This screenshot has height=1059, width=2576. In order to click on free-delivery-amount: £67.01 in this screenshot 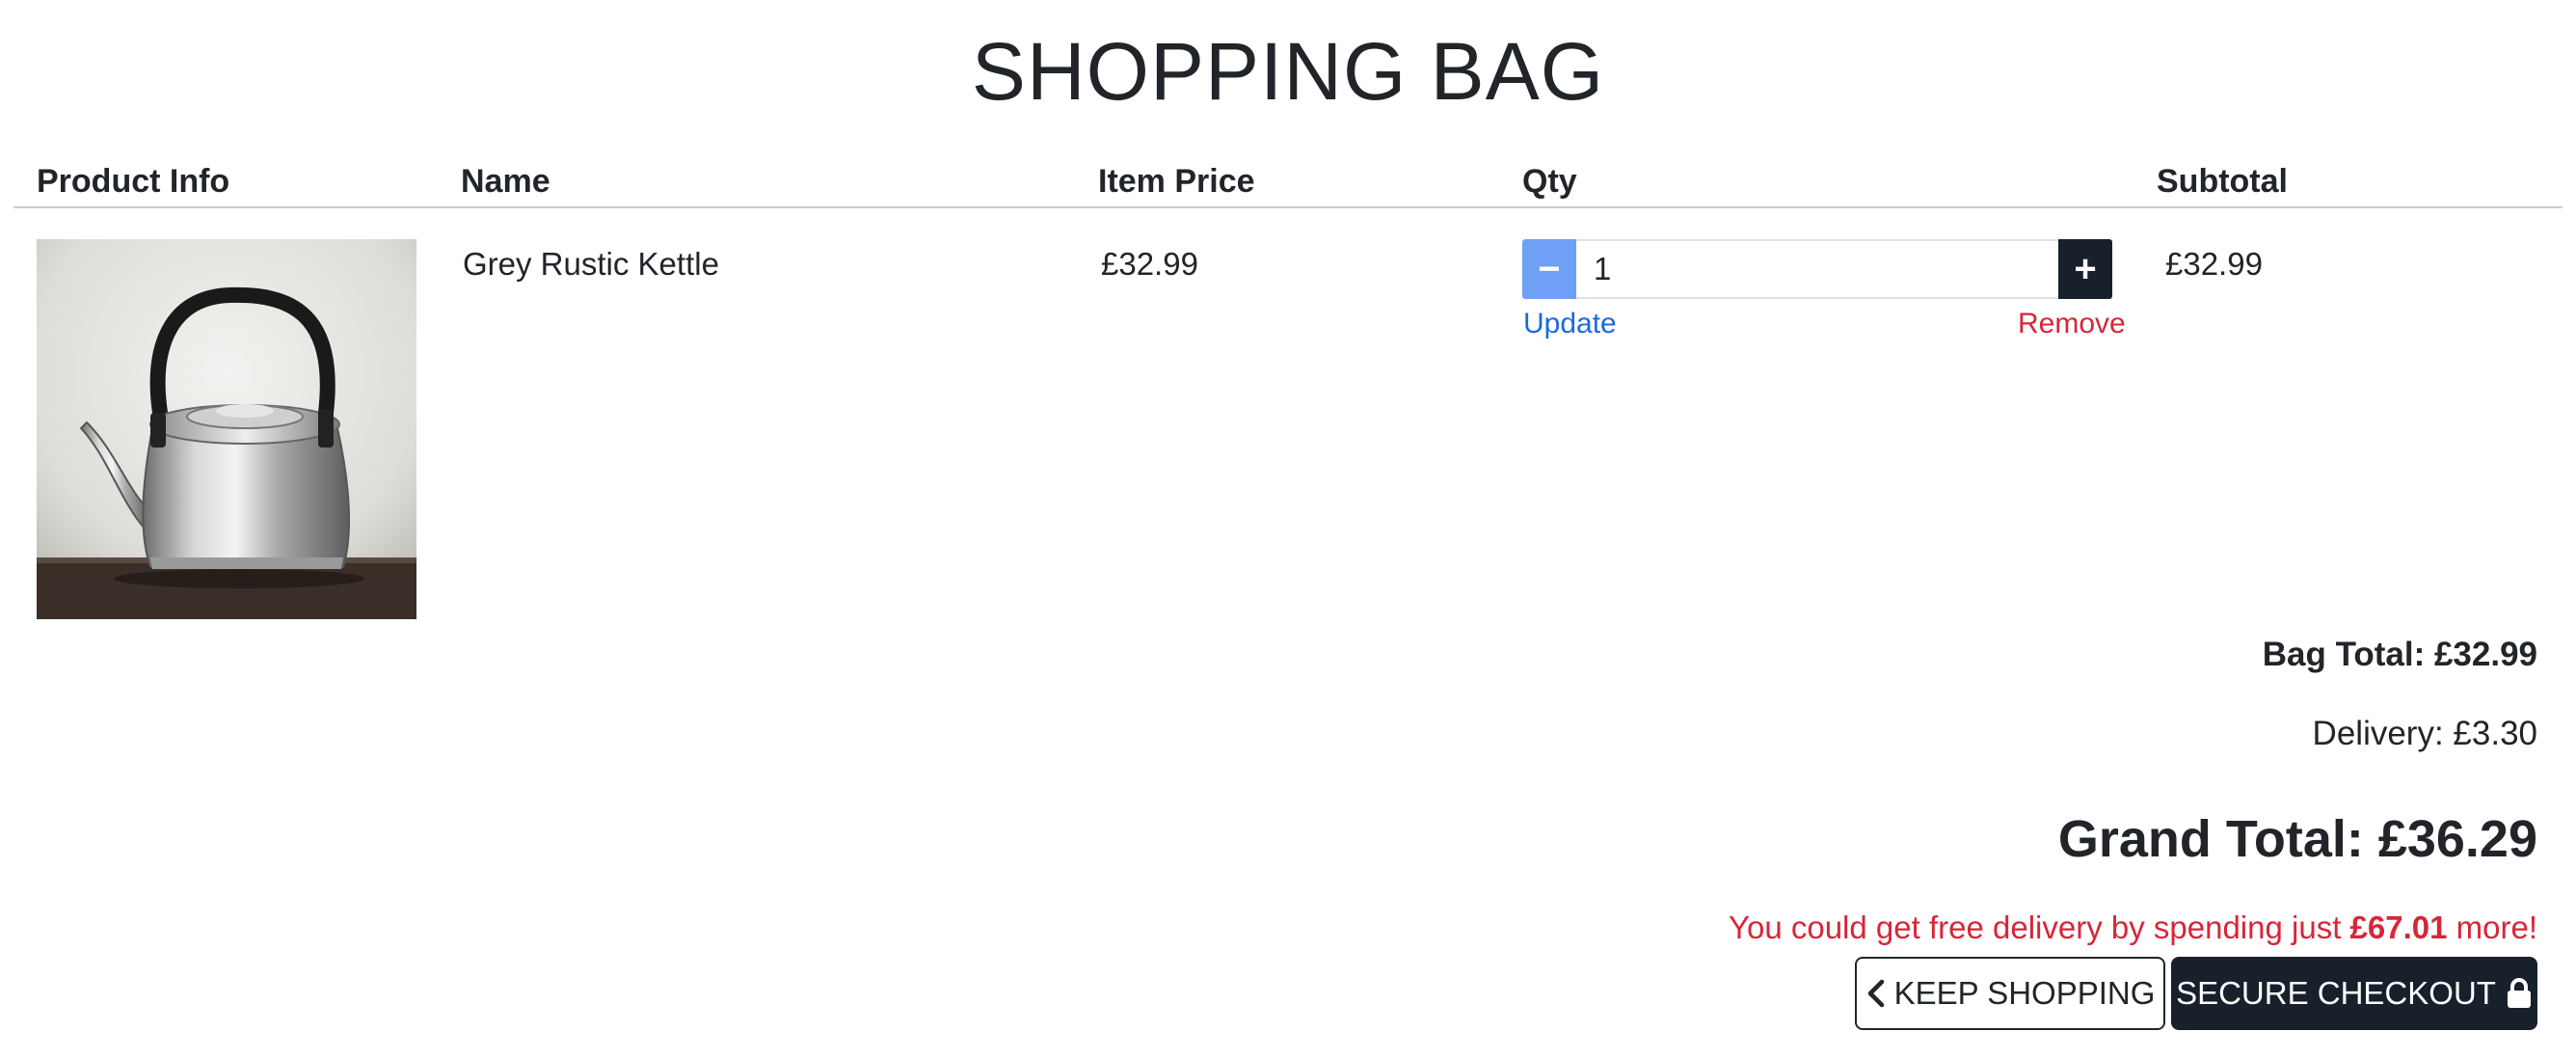, I will do `click(2399, 927)`.